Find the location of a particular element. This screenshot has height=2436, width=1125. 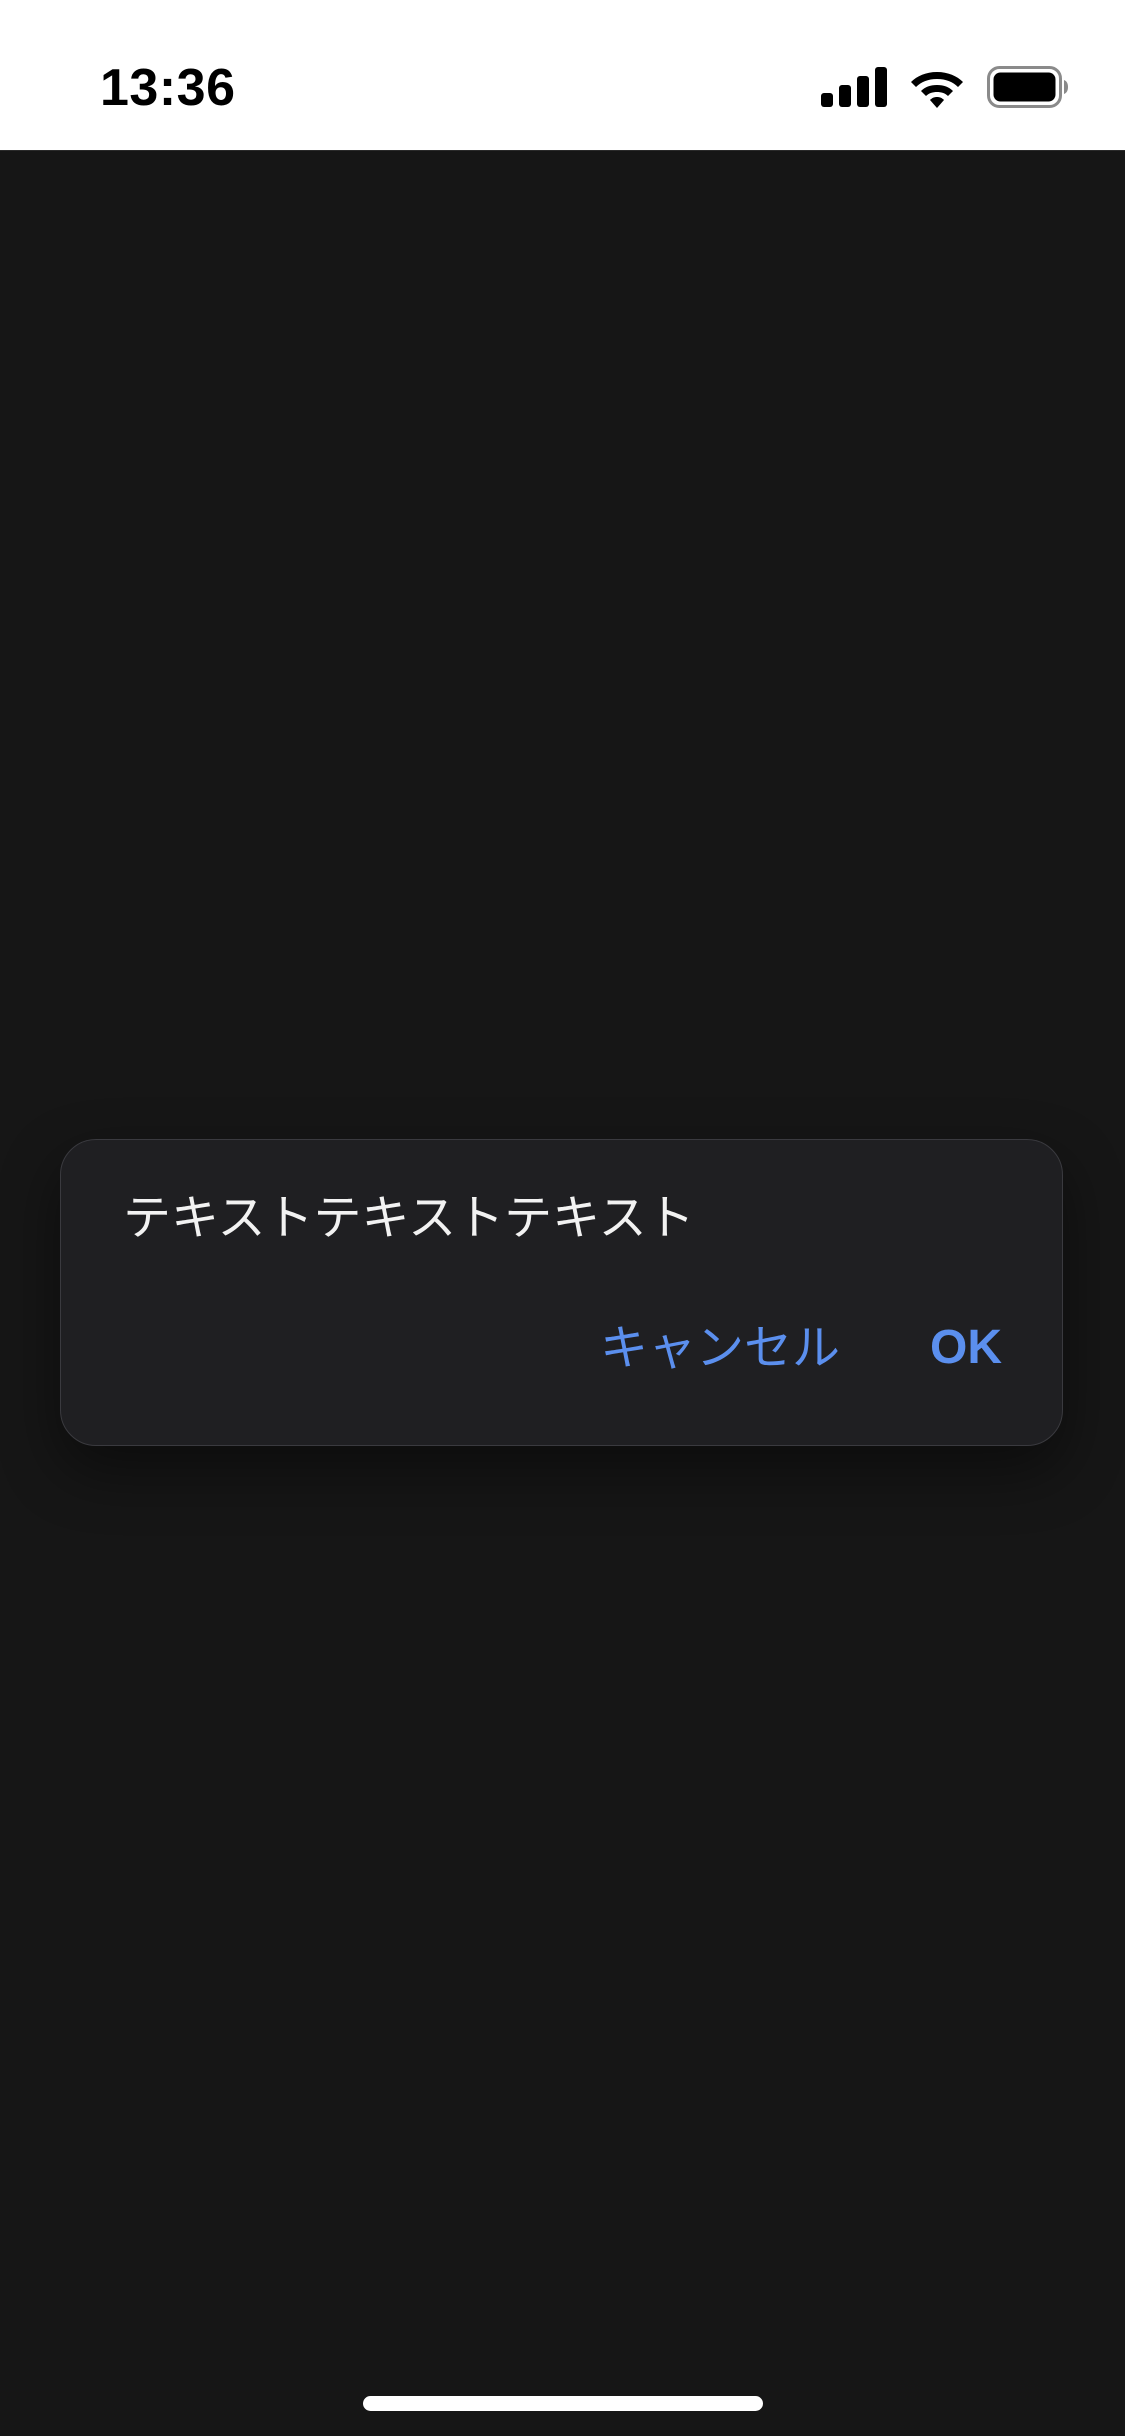

dialog-actions: キャンセル OK is located at coordinates (801, 1348).